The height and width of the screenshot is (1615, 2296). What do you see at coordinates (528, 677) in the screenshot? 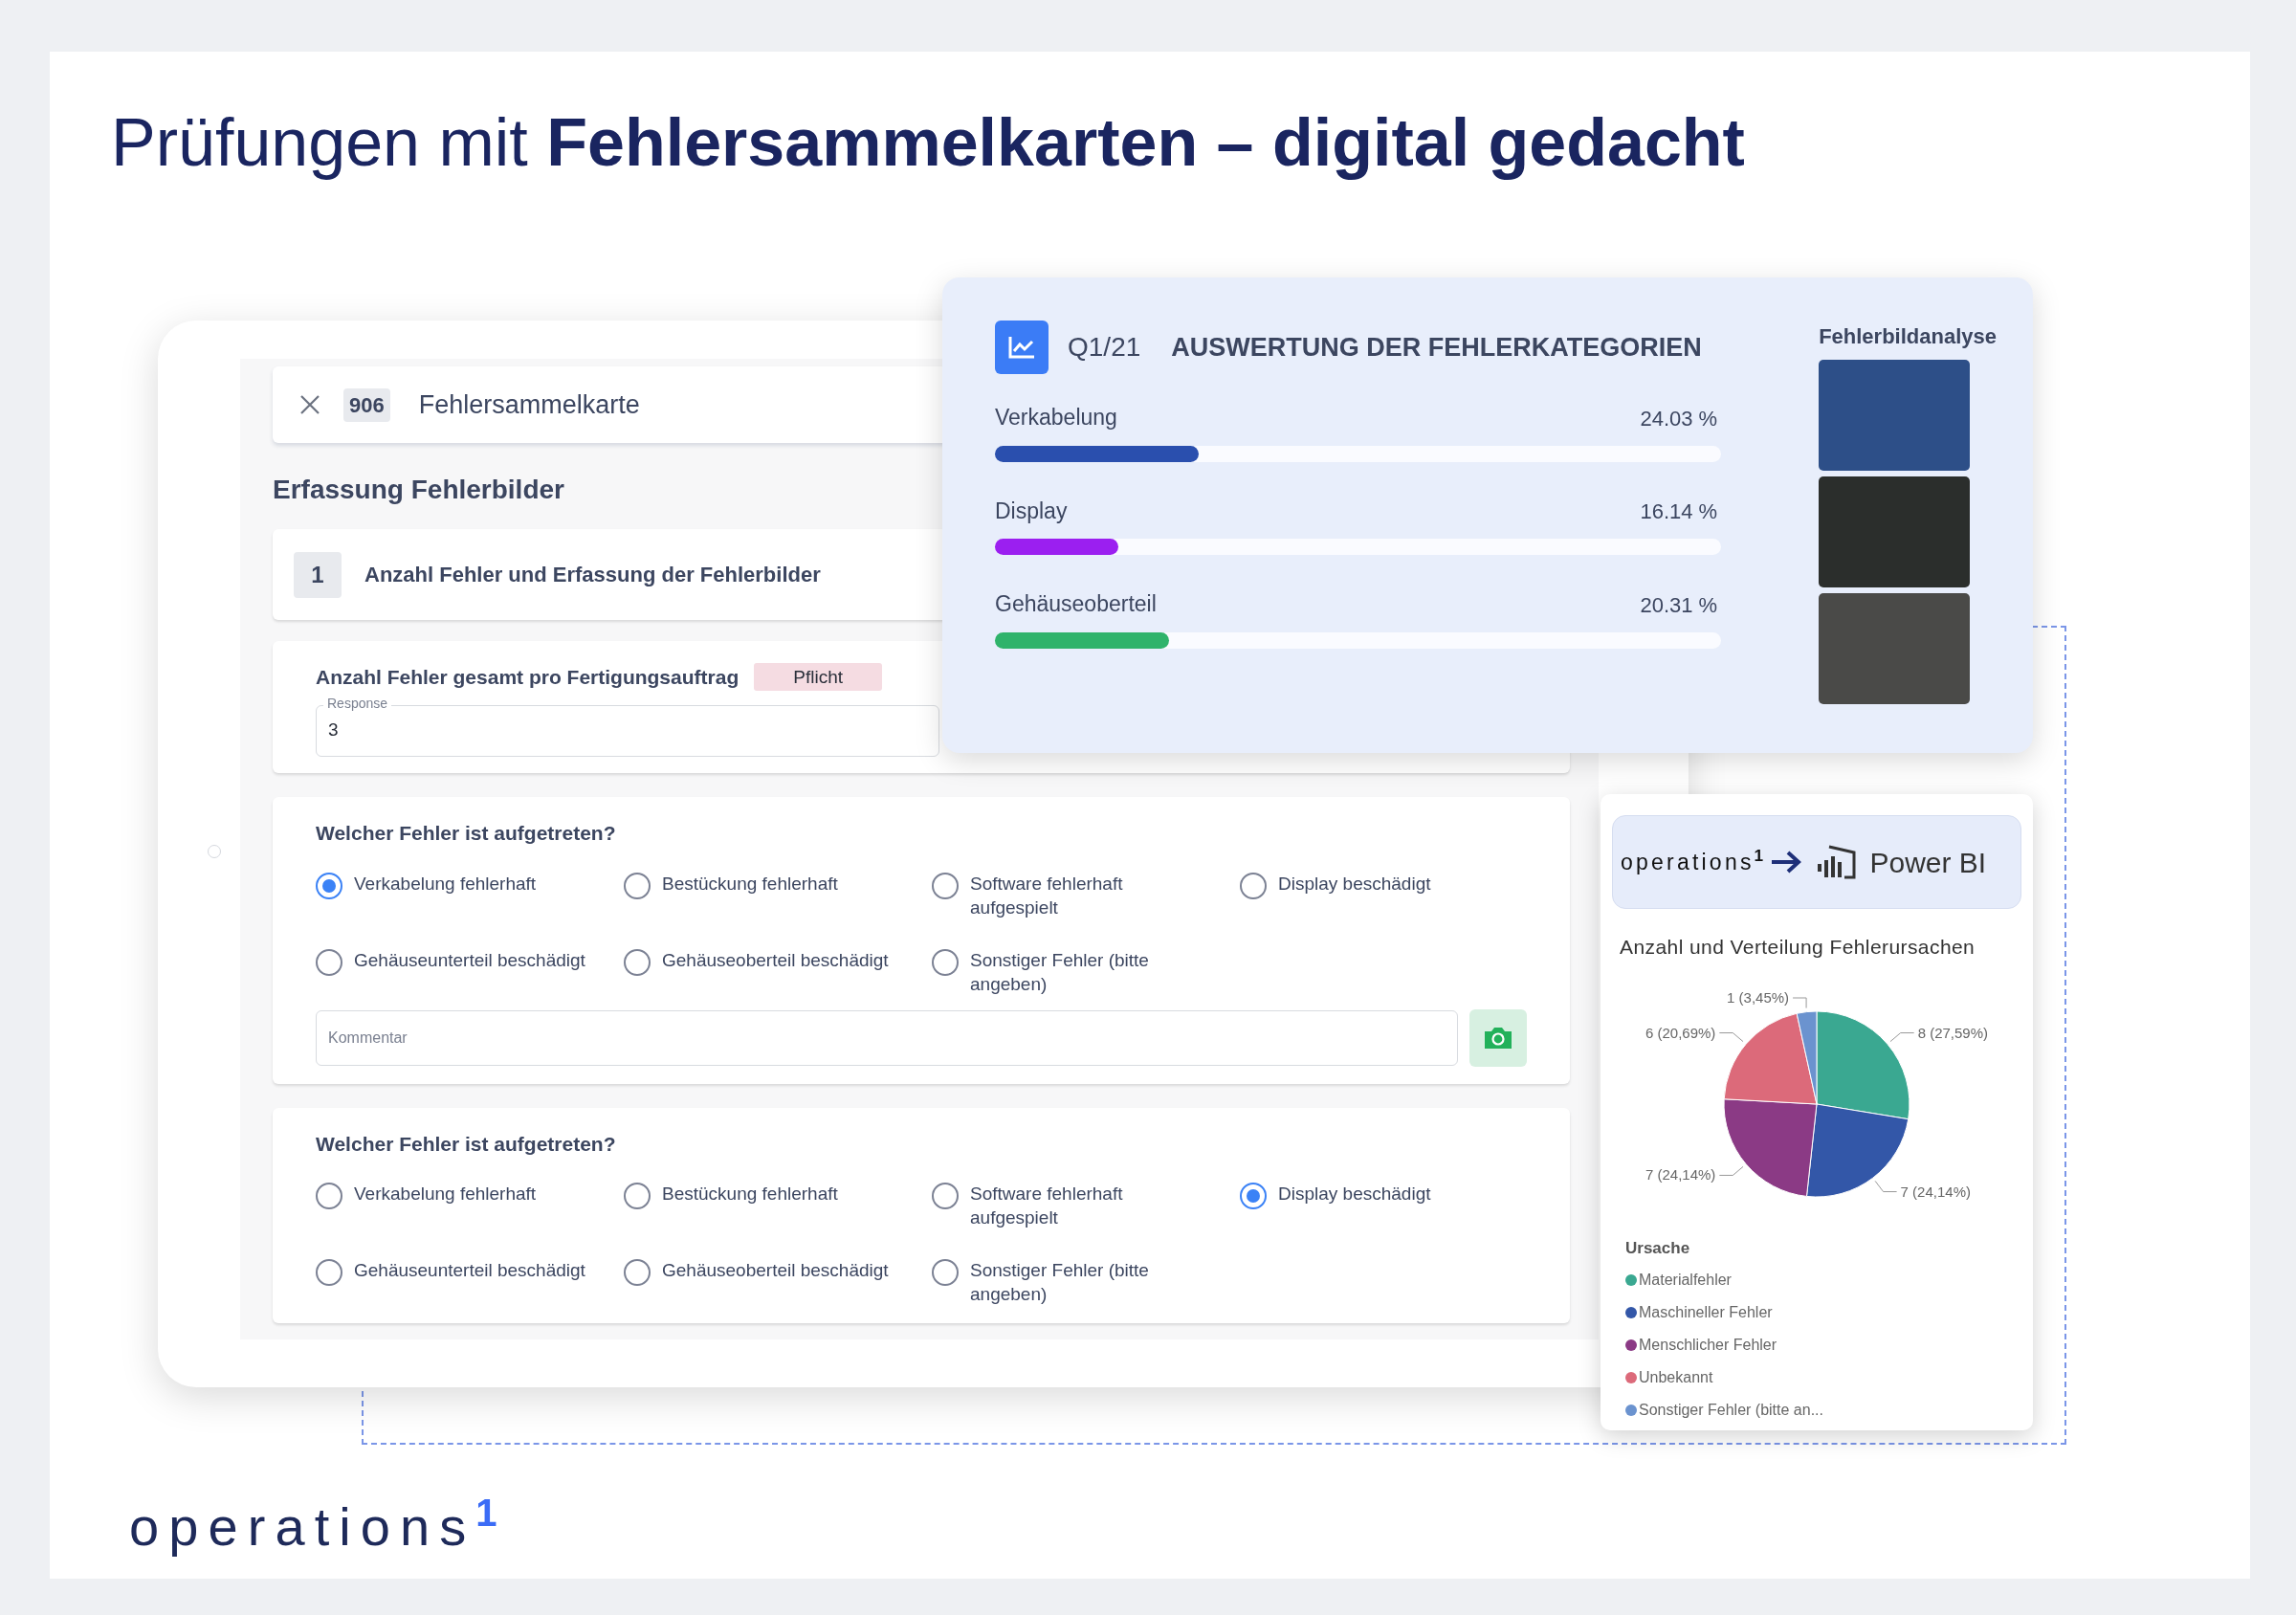
I see `question-label: Anzahl Fehler gesamt pro Fertigungsauftrag` at bounding box center [528, 677].